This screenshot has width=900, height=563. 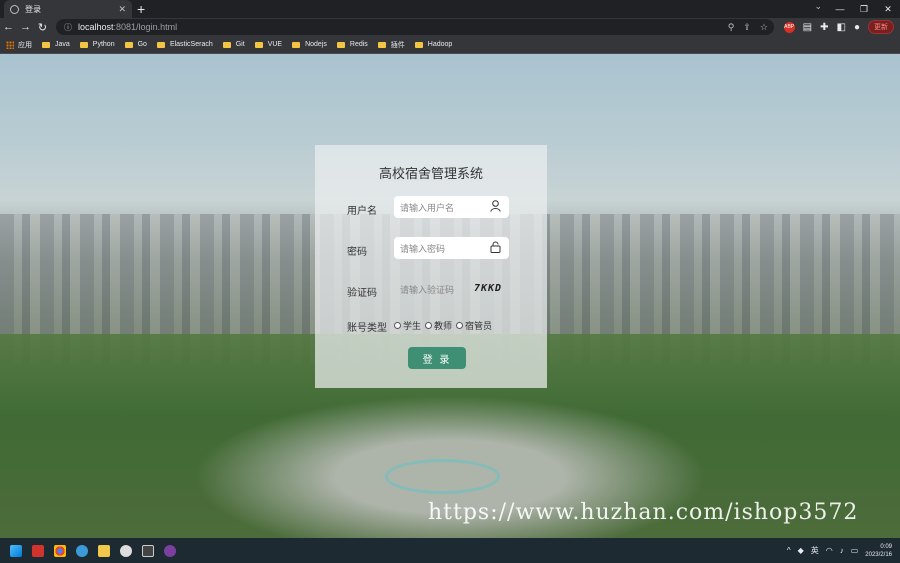 What do you see at coordinates (438, 325) in the screenshot?
I see `radio-teacher: 教师` at bounding box center [438, 325].